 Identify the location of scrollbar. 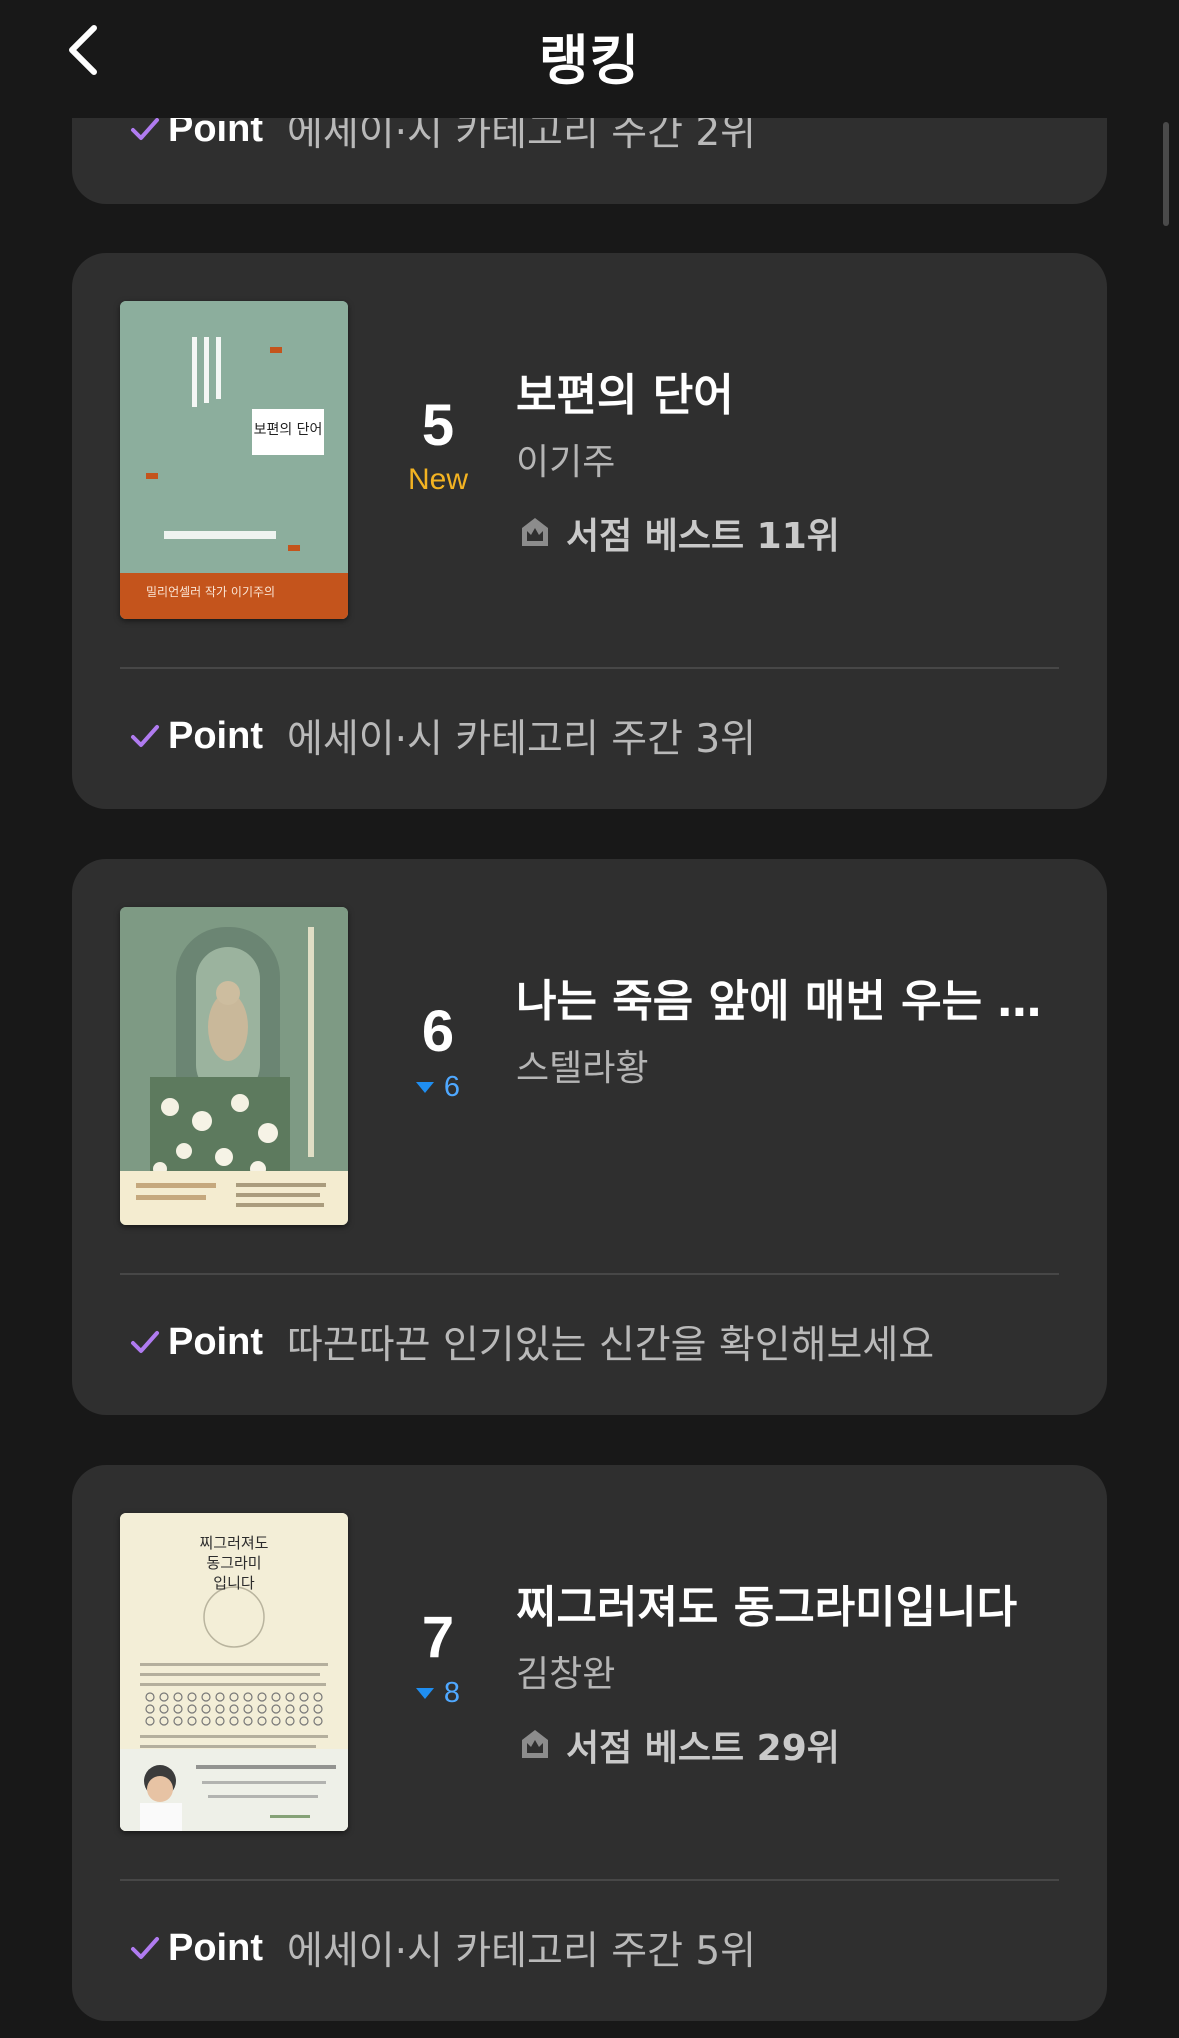
(1166, 174).